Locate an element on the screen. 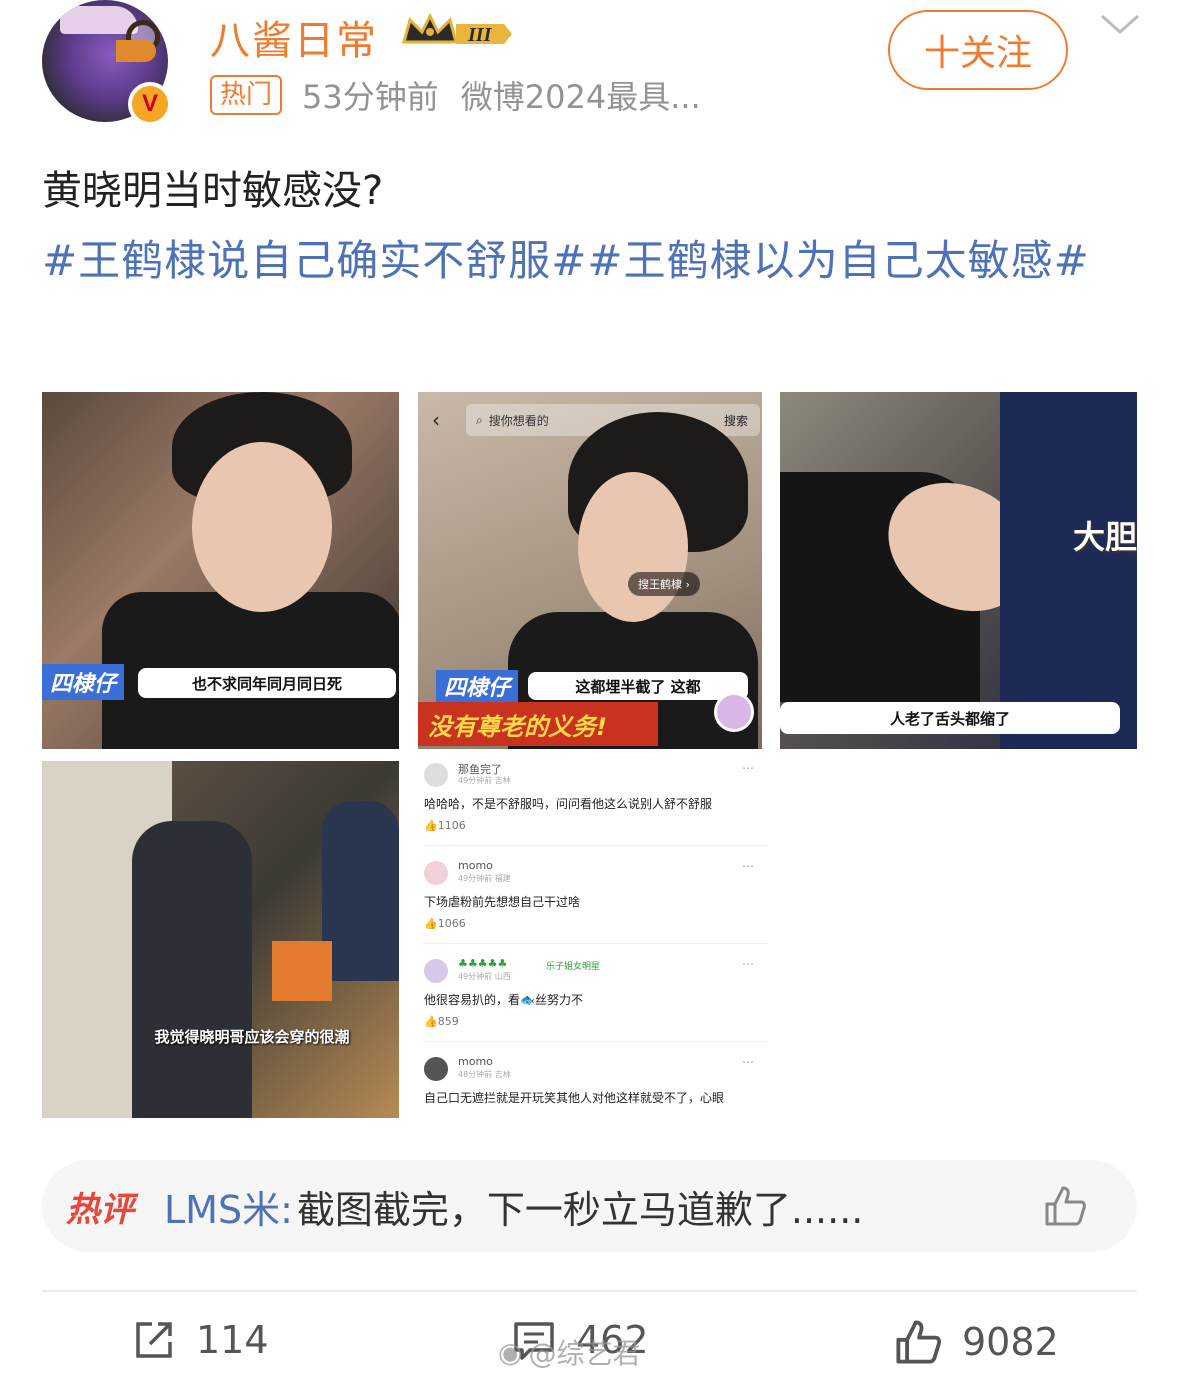 This screenshot has width=1179, height=1383. image-subtitle: 也不求同年同月同日死 is located at coordinates (267, 683).